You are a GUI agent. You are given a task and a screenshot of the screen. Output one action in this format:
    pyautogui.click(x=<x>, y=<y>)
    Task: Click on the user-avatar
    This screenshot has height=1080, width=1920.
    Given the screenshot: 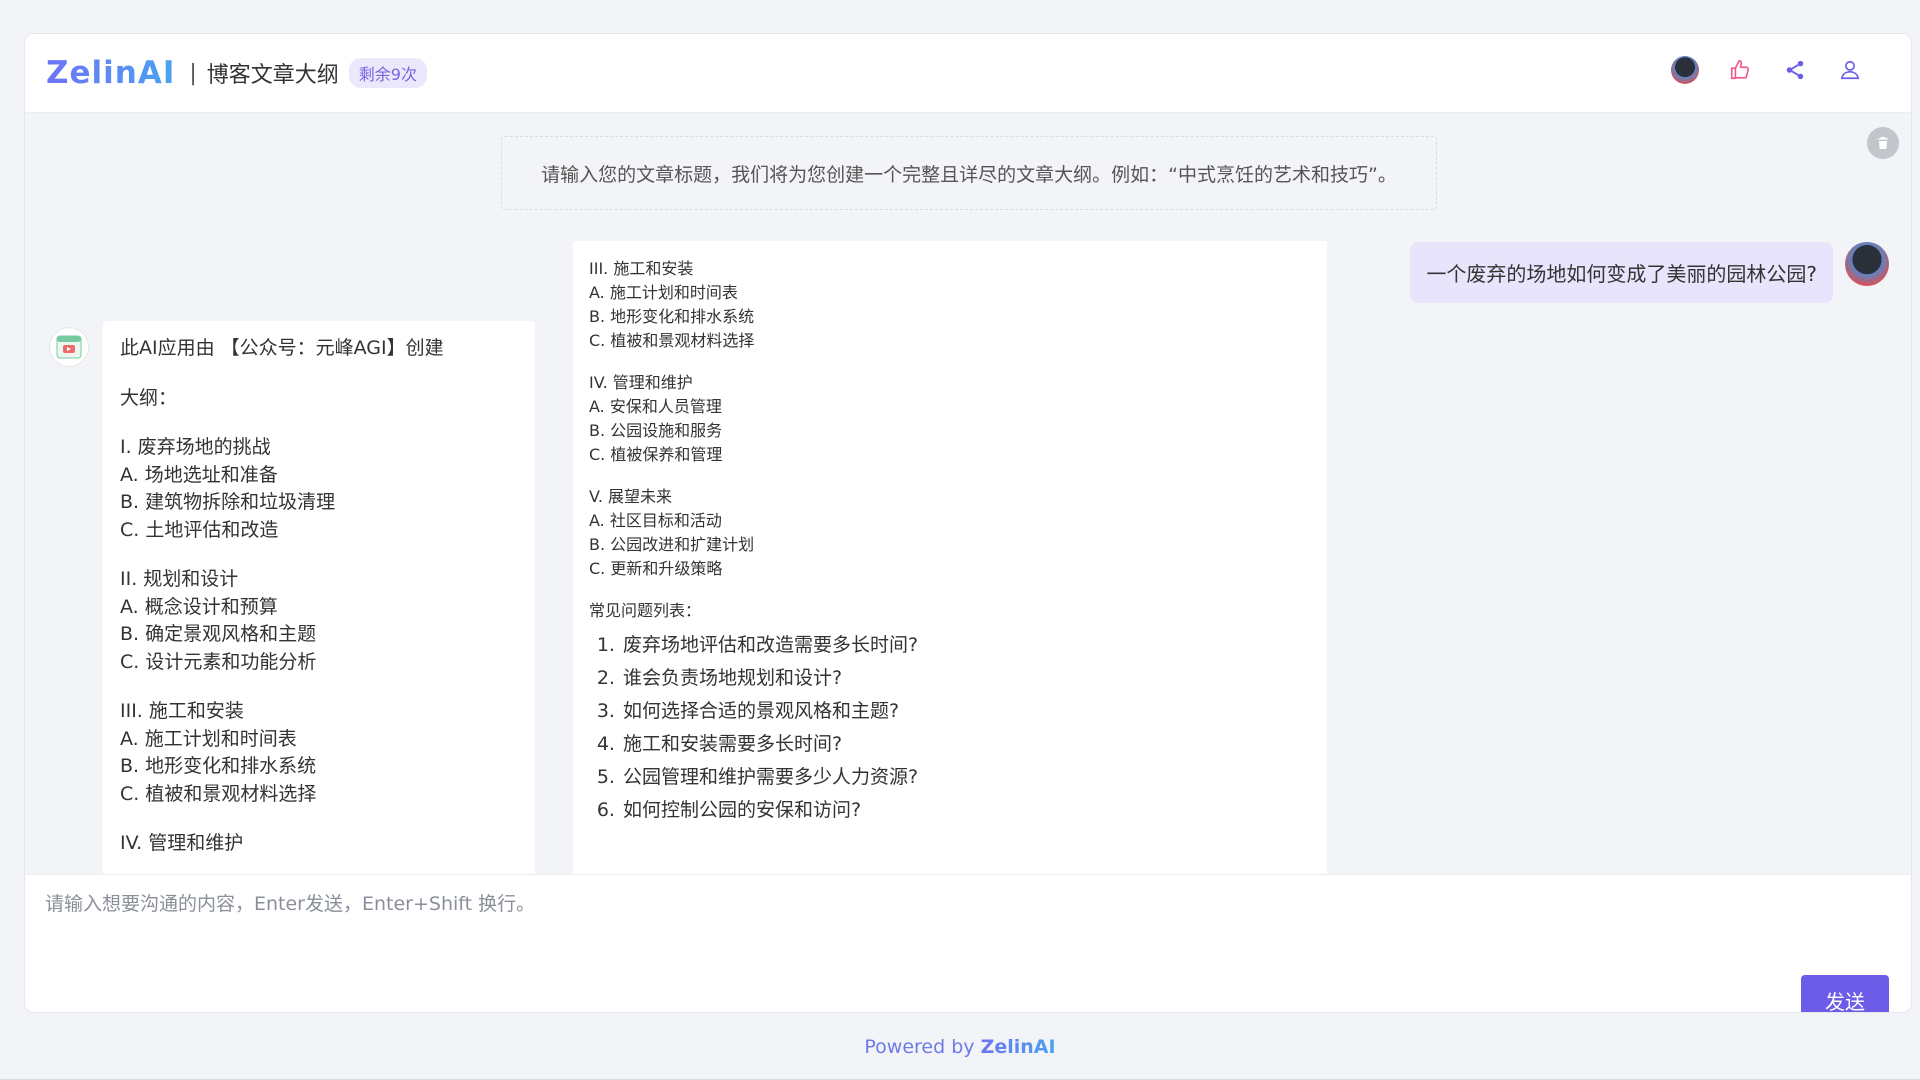 What is the action you would take?
    pyautogui.click(x=1867, y=264)
    